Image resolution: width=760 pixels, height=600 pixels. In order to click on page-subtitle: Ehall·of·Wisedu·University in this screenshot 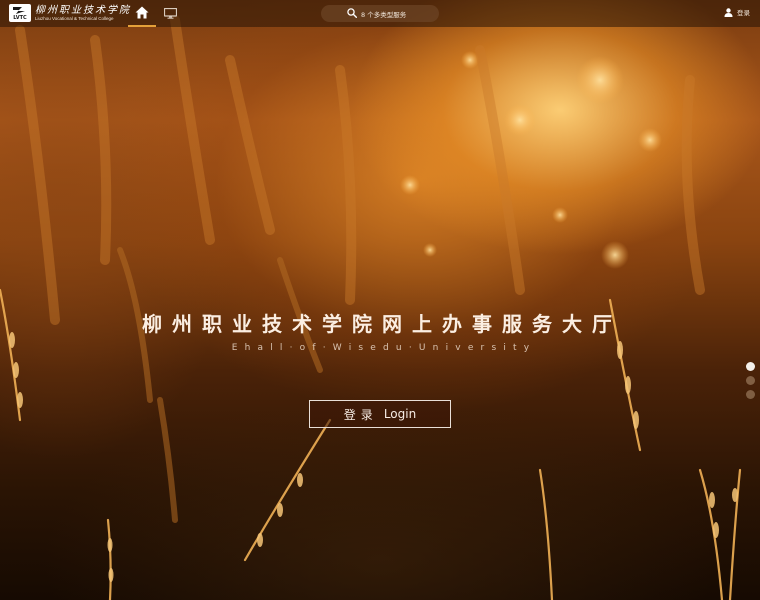, I will do `click(384, 348)`.